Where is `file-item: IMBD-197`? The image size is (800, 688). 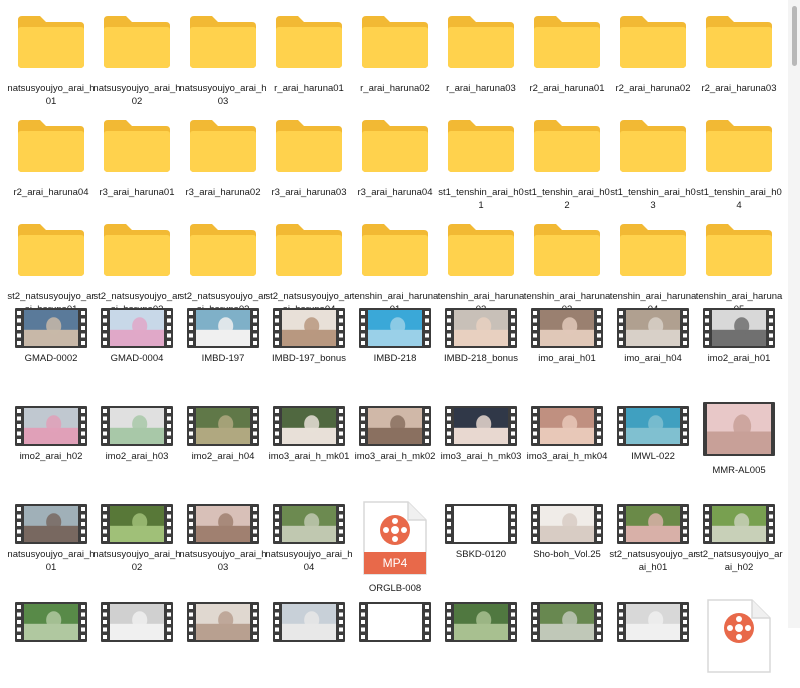 file-item: IMBD-197 is located at coordinates (223, 358).